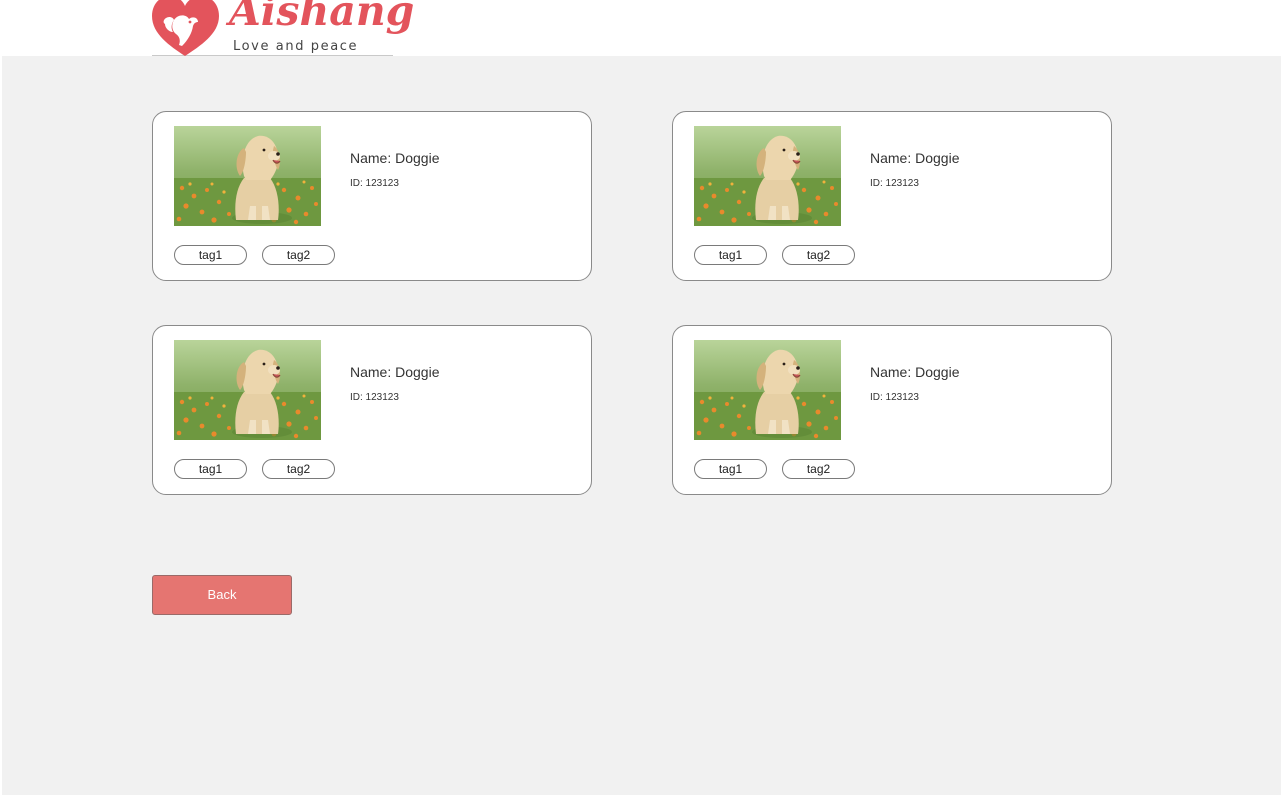  Describe the element at coordinates (322, 17) in the screenshot. I see `logo-wordmark: Aishang` at that location.